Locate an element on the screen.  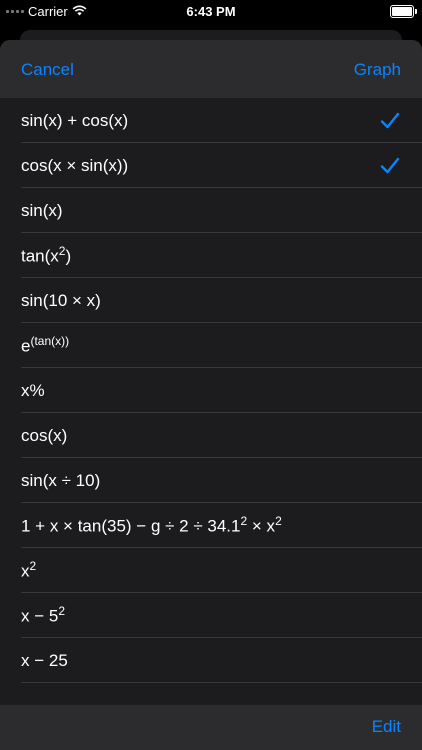
expression-text: 1 + x × tan(35) − g ÷ 2 ÷ 34.1 is located at coordinates (131, 526).